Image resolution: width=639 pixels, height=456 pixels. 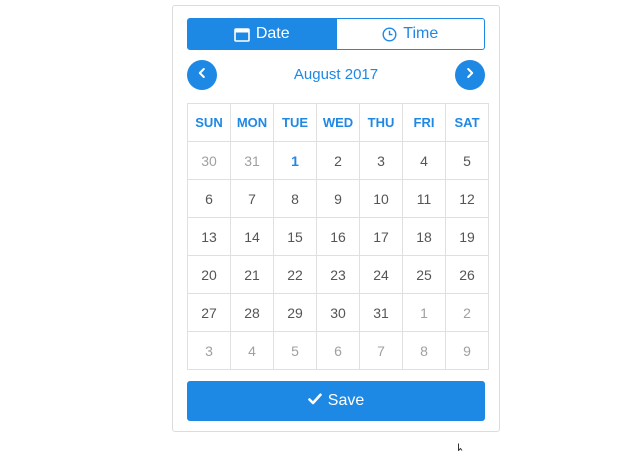 I want to click on calendar-day: 17, so click(x=381, y=236).